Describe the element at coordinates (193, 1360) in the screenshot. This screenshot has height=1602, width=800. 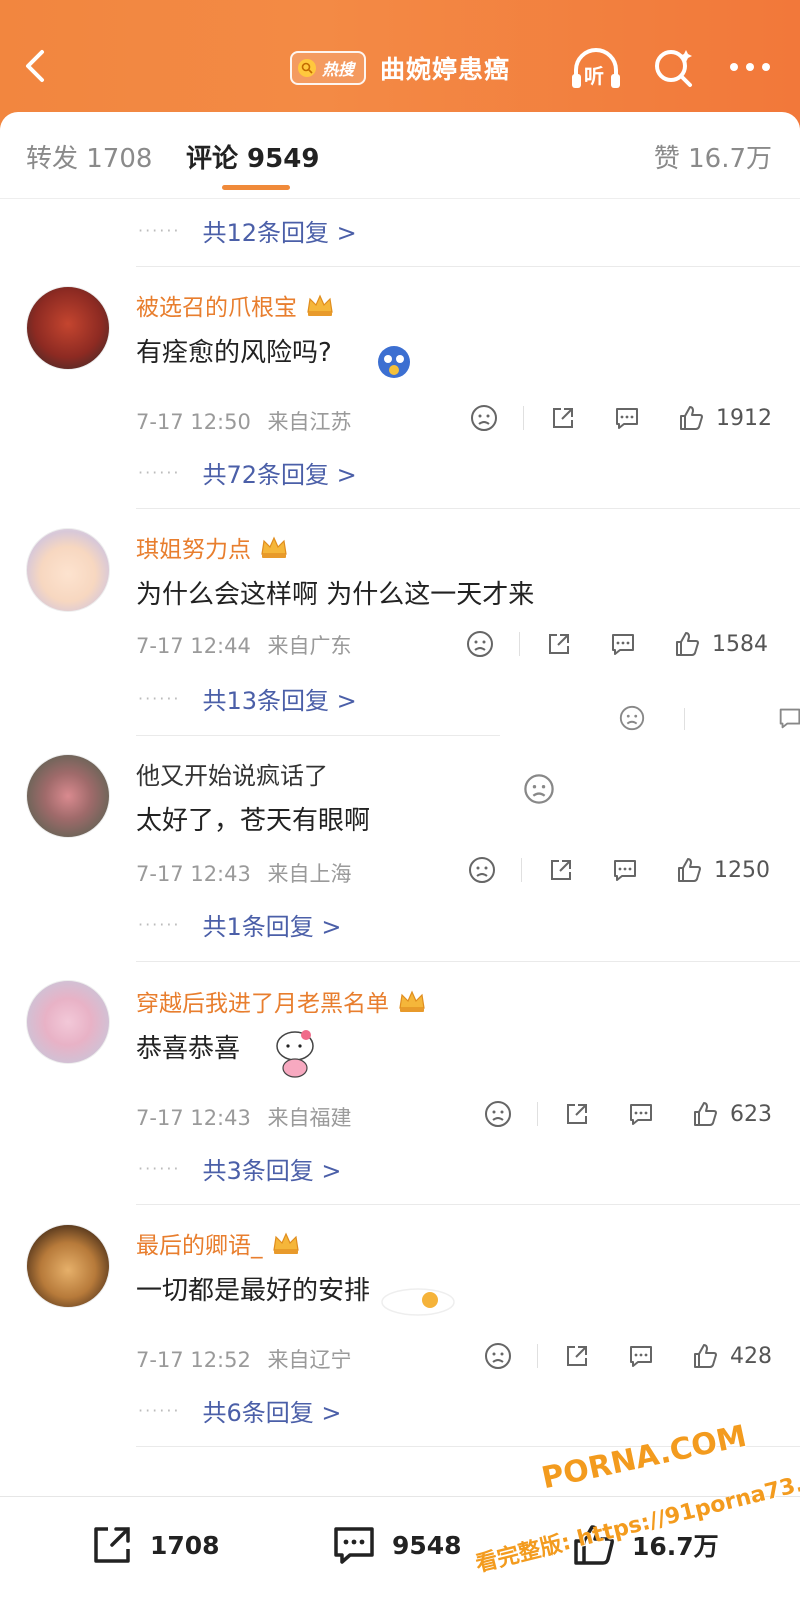
I see `comment-time: 7-17 12:52` at that location.